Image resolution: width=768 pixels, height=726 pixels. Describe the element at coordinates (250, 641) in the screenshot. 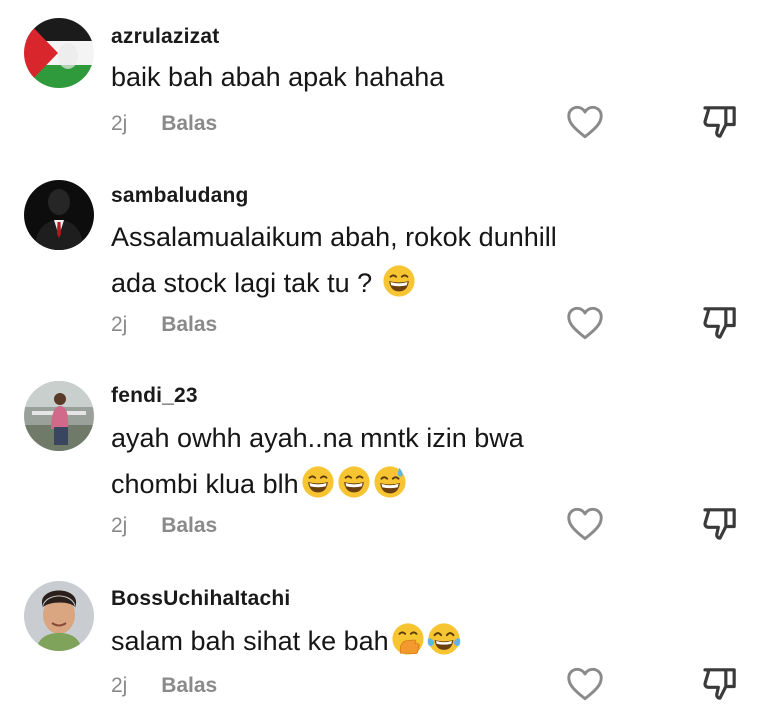

I see `comment-line: salam bah sihat ke bah` at that location.